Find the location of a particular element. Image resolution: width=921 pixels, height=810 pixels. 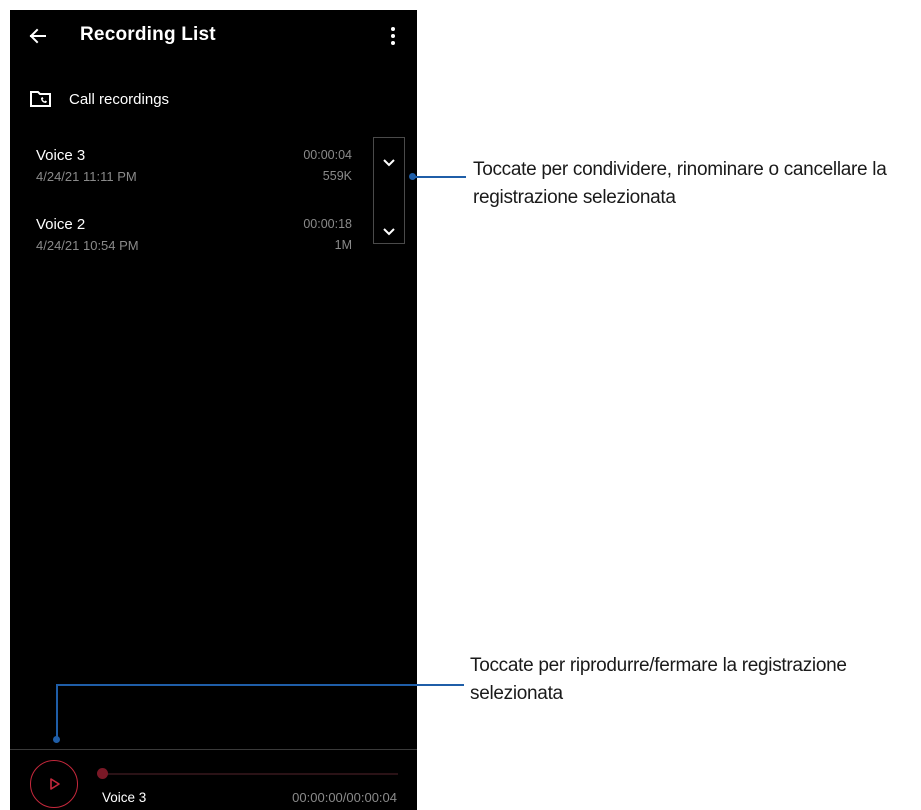

back-button is located at coordinates (38, 36).